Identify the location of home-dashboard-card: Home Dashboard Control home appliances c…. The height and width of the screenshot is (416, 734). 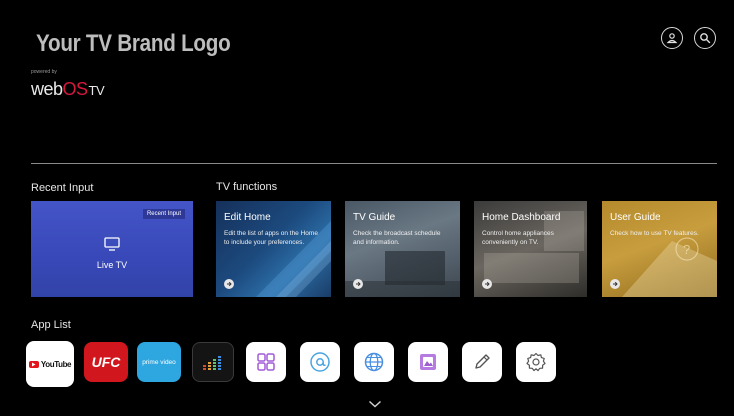
(530, 249).